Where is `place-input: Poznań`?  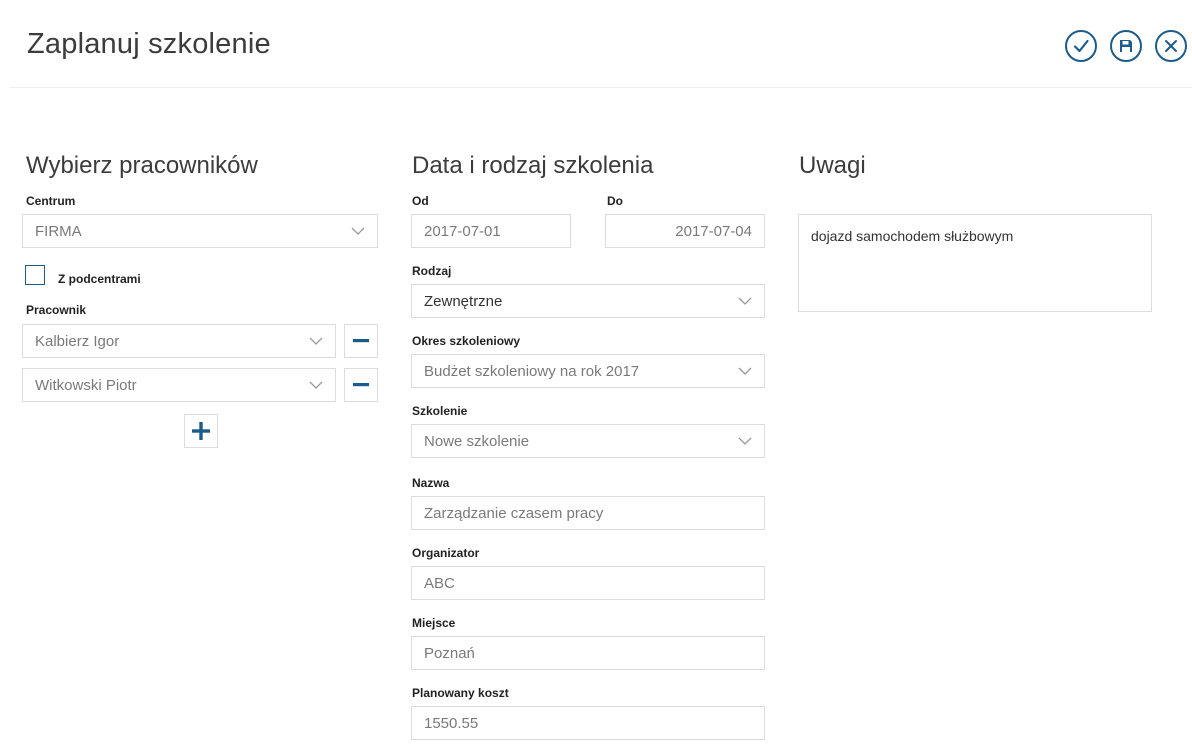 place-input: Poznań is located at coordinates (588, 653).